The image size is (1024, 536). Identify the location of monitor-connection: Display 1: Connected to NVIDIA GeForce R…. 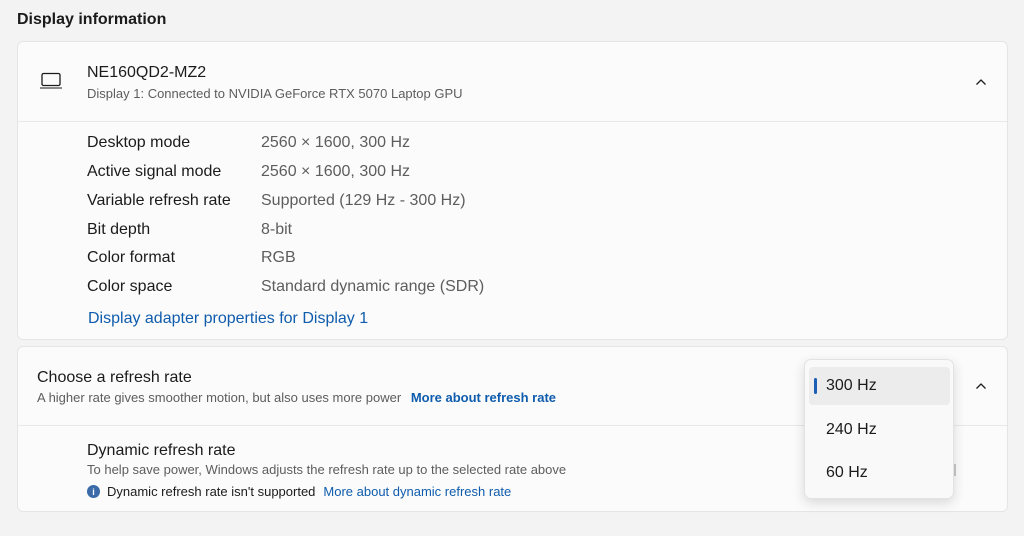
(275, 93).